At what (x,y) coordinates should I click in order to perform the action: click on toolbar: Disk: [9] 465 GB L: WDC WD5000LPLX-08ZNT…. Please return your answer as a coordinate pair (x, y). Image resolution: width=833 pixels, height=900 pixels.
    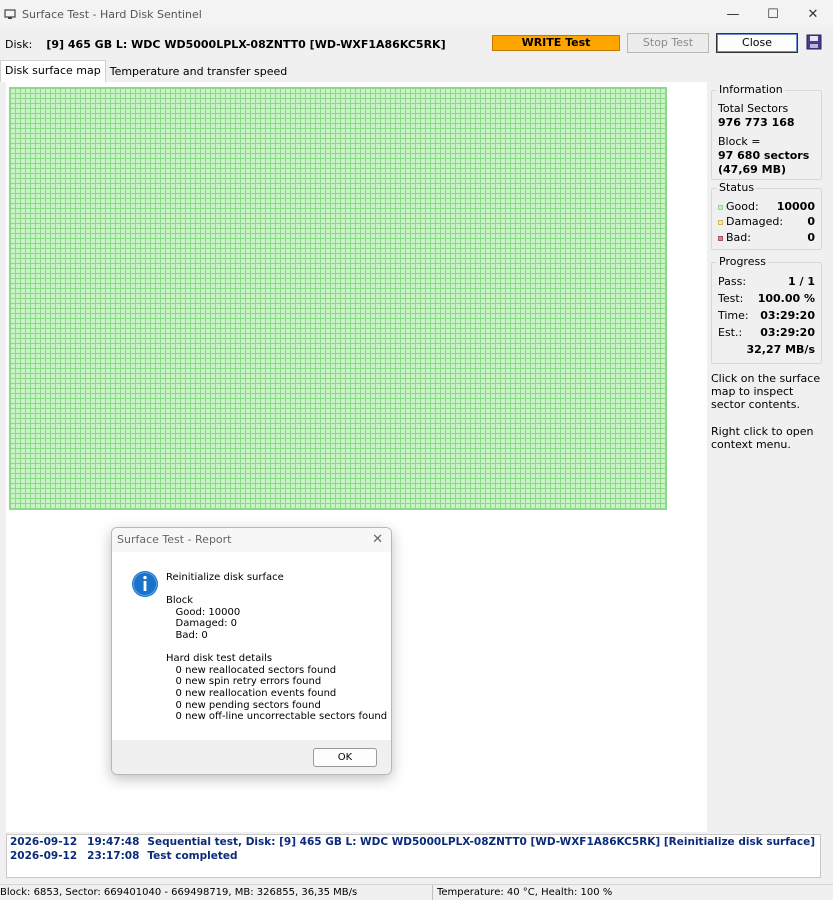
    Looking at the image, I should click on (416, 44).